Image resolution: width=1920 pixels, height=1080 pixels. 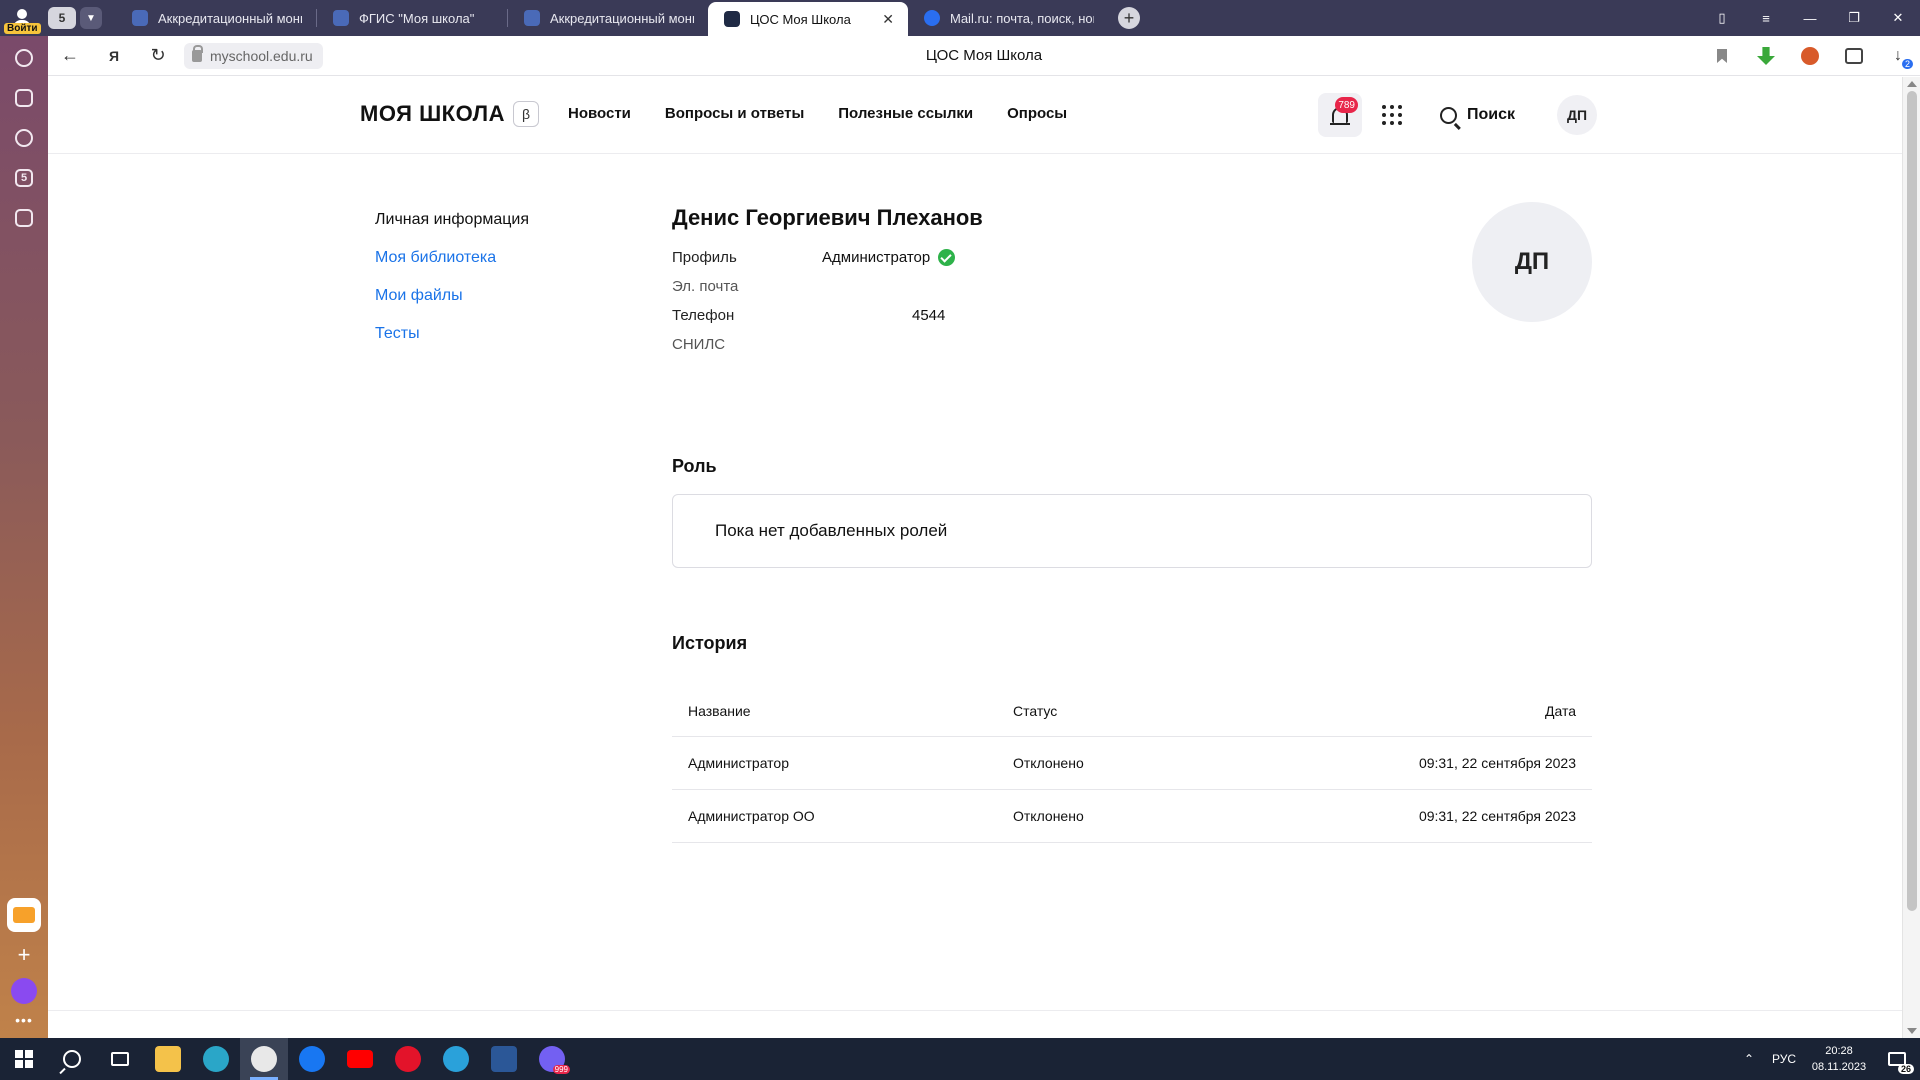 I want to click on menu-tests: Тесты, so click(x=452, y=334).